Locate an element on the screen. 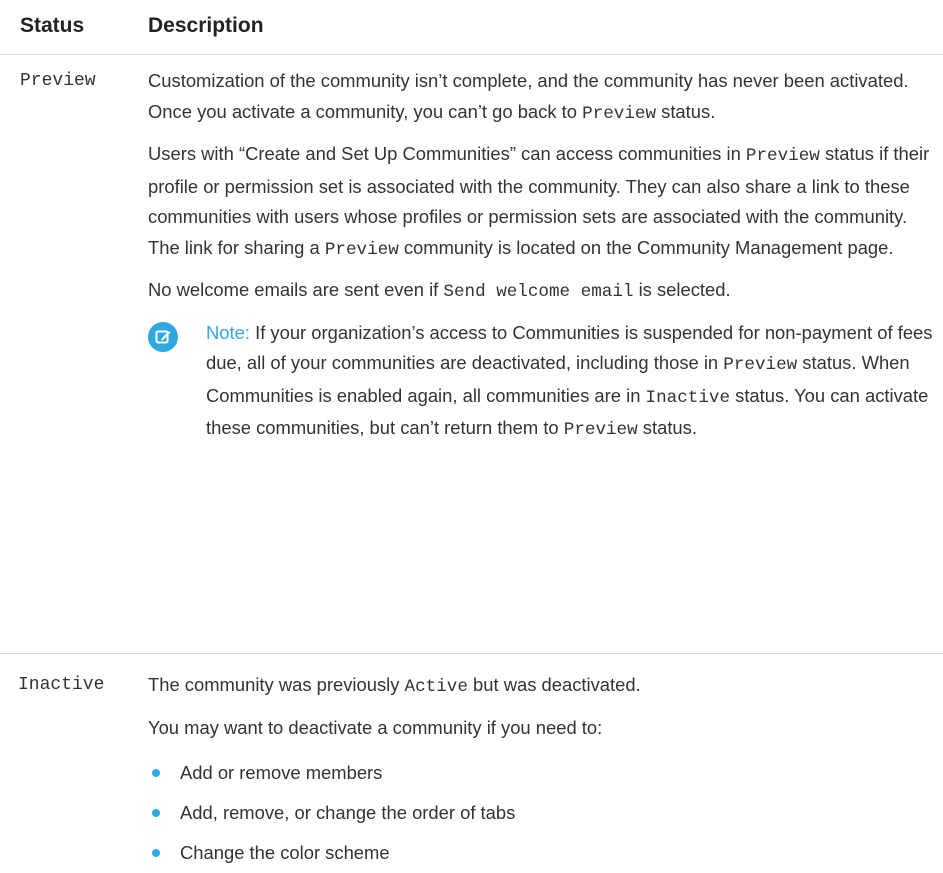 The image size is (943, 873). list-item: Add or remove members is located at coordinates (540, 773).